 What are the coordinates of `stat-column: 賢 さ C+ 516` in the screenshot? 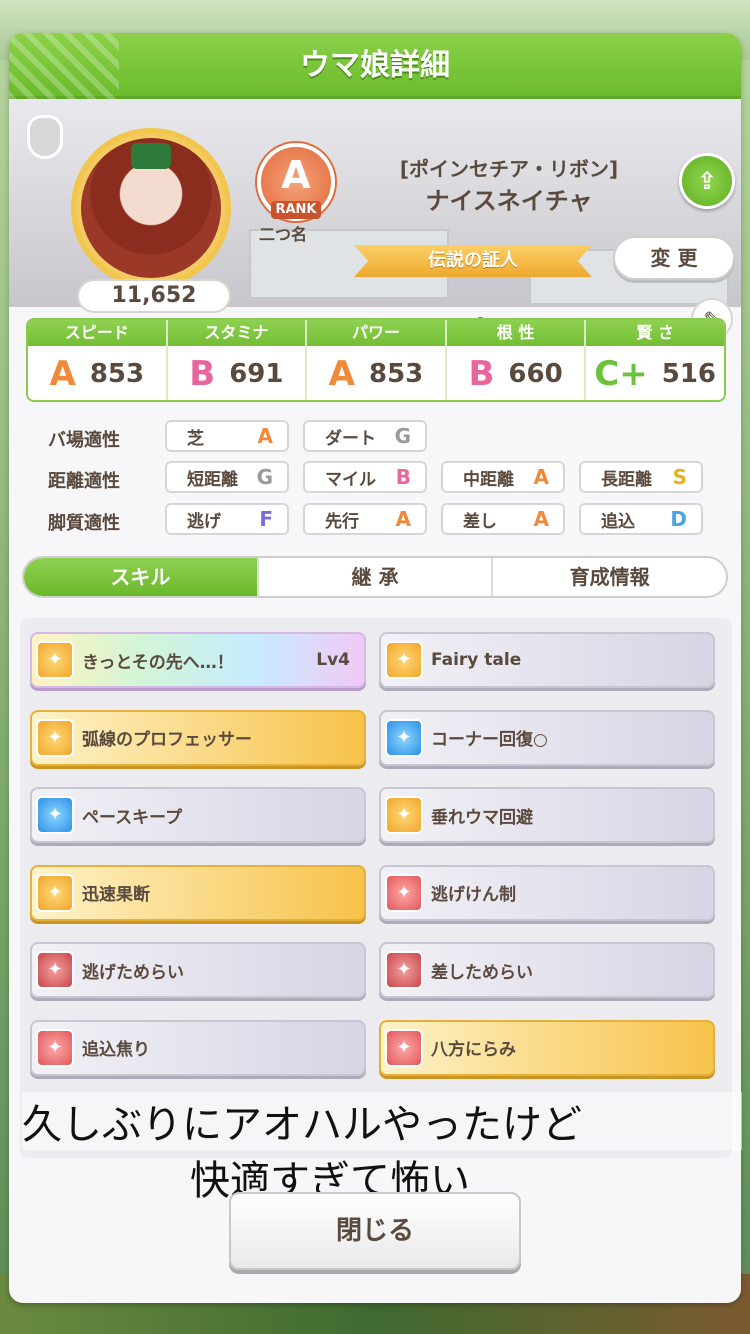 It's located at (655, 360).